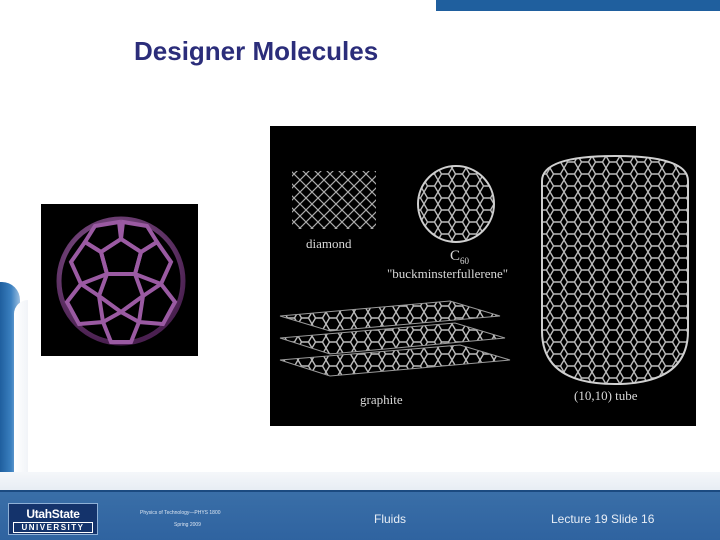 Image resolution: width=720 pixels, height=540 pixels. Describe the element at coordinates (390, 519) in the screenshot. I see `lecture-topic: Fluids` at that location.